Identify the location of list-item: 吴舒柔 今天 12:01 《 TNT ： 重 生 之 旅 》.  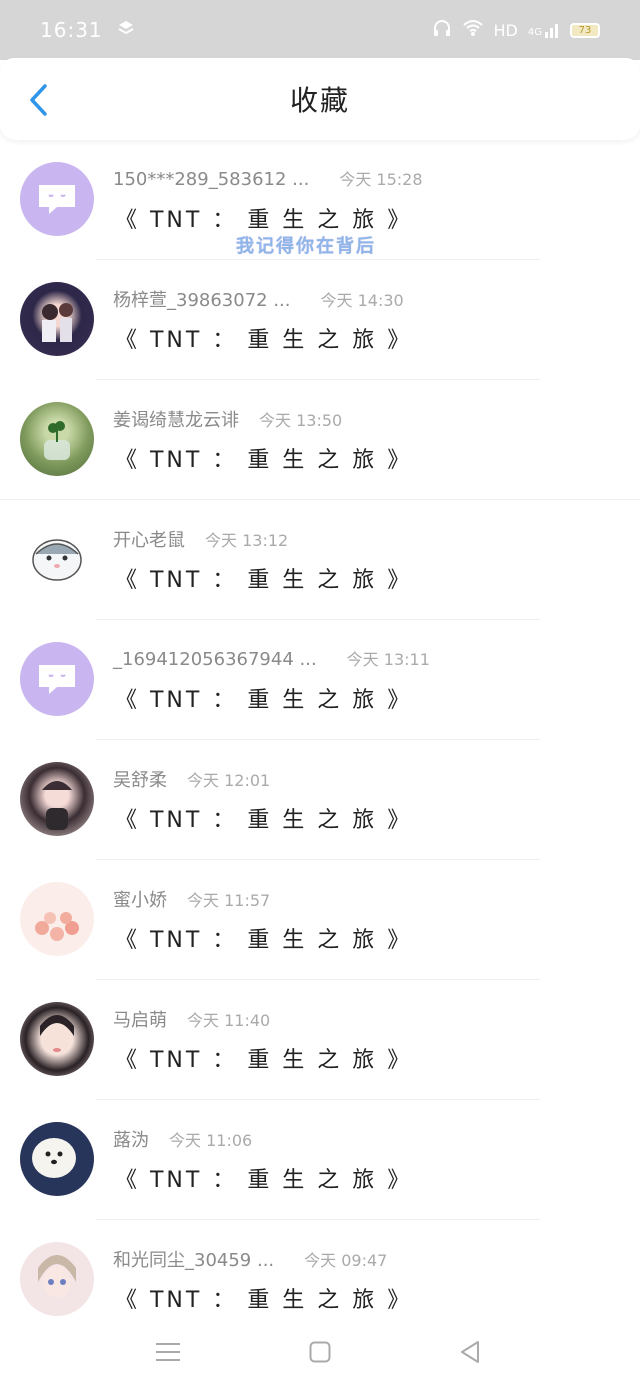
(320, 800).